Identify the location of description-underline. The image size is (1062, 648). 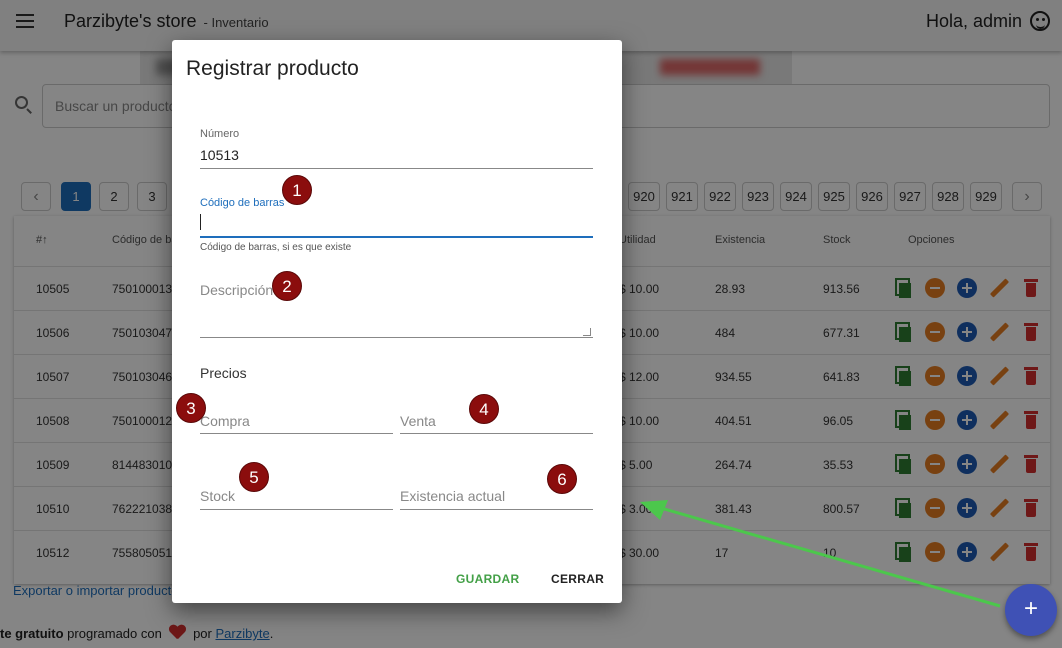
(396, 337).